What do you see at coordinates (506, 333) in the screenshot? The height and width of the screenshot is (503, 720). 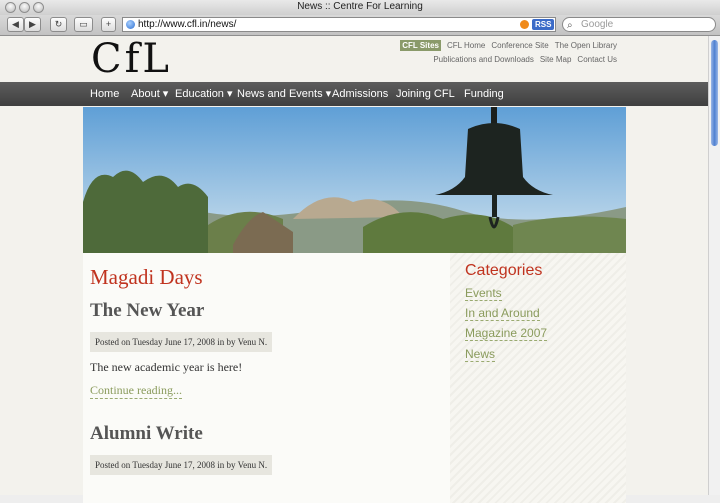 I see `category-link-magazine-2007: Magazine 2007` at bounding box center [506, 333].